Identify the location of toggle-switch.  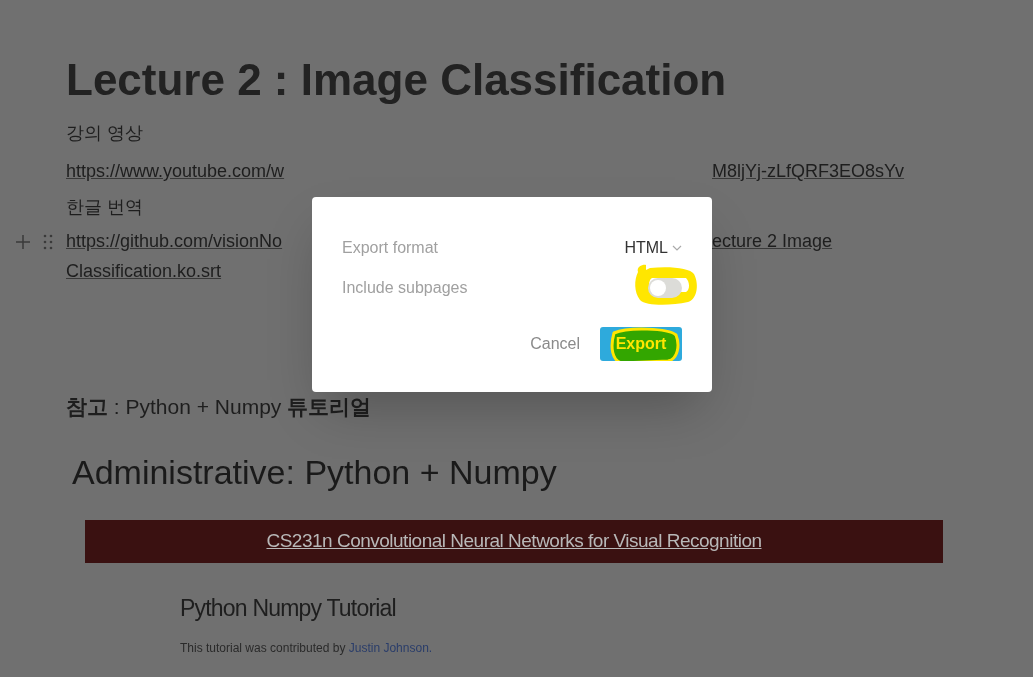
(665, 288).